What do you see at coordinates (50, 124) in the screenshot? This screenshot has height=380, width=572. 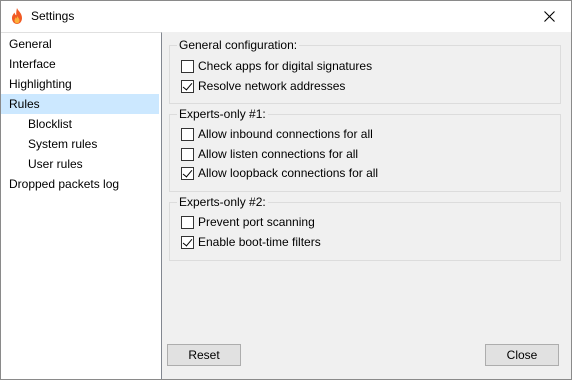 I see `tree-item-label: Blocklist` at bounding box center [50, 124].